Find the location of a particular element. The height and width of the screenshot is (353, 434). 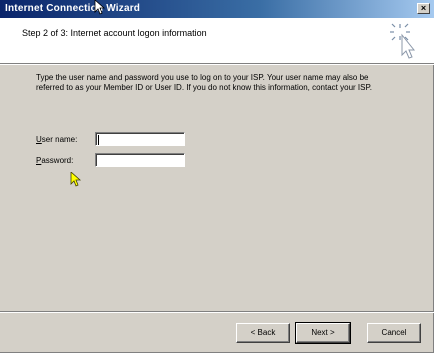

back-button: < Back is located at coordinates (263, 333).